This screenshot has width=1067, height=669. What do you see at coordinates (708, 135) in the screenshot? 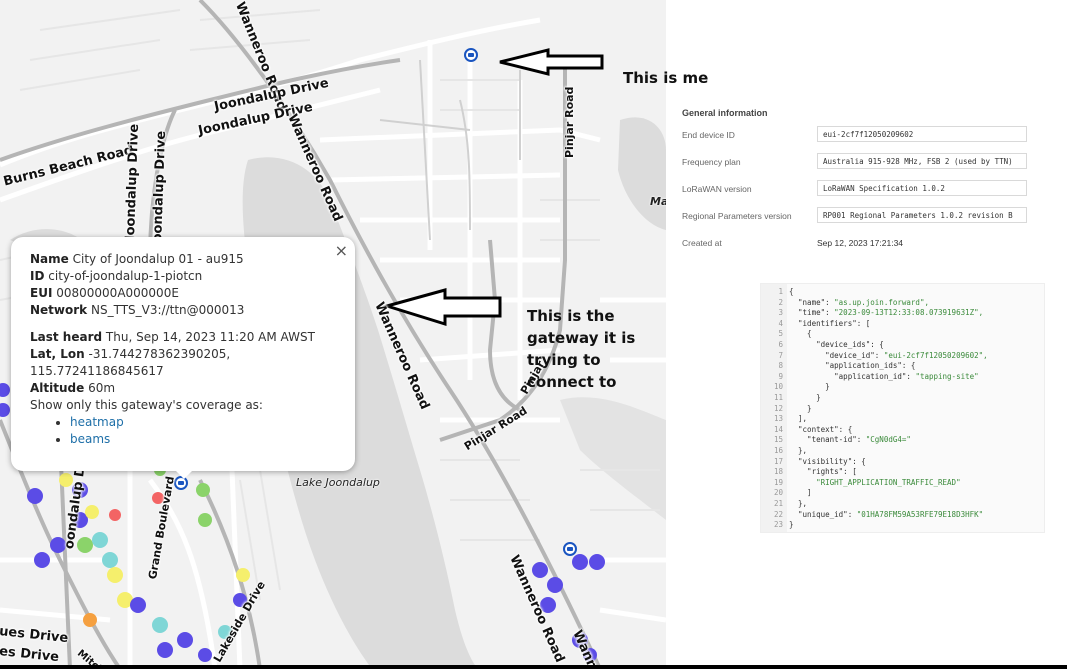
I see `info-label-end-device-id: End device ID` at bounding box center [708, 135].